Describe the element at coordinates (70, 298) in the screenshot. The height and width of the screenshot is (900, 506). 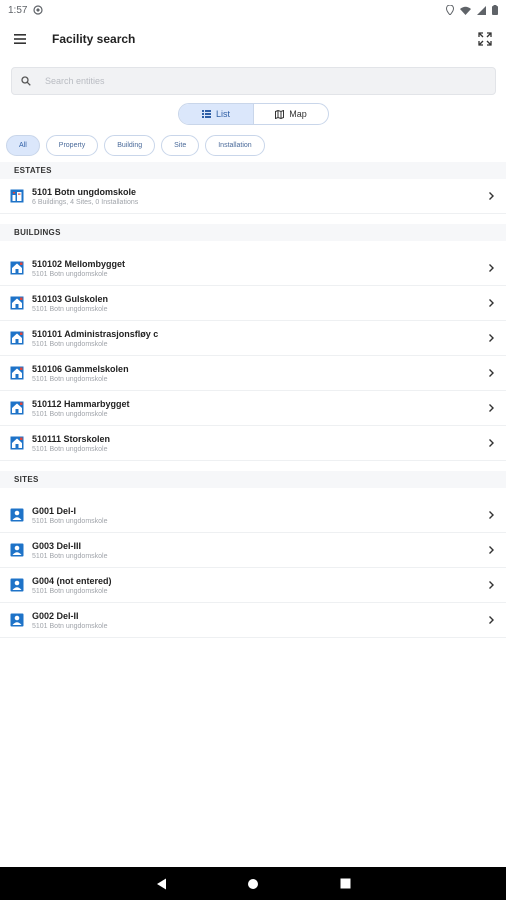
I see `list-item-title: 510103 Gulskolen` at that location.